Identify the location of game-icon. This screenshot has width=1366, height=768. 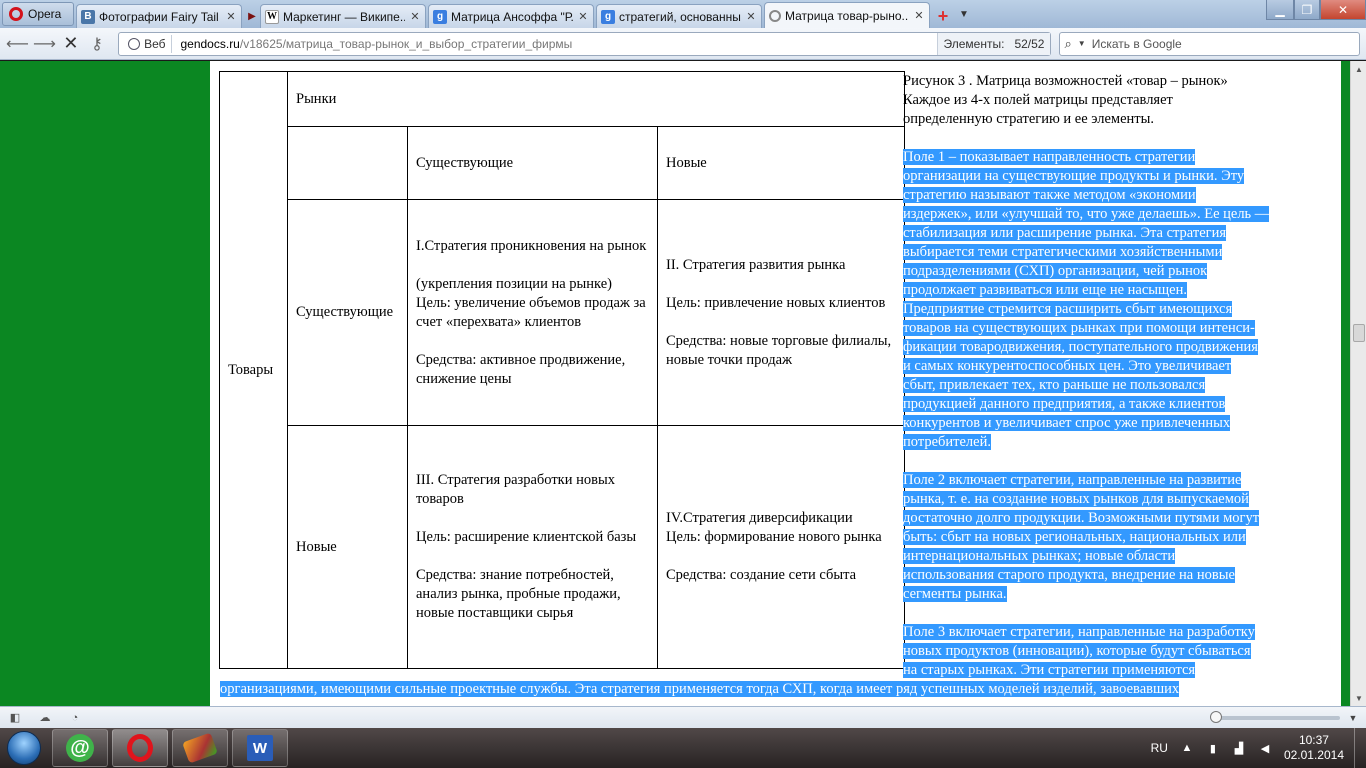
(200, 748).